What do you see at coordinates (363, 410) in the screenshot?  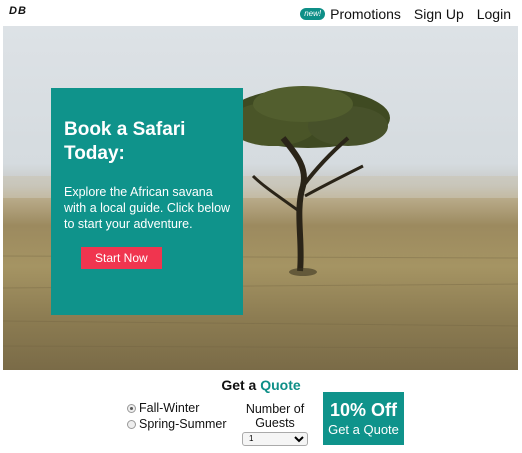 I see `offer-headline: 10% Off` at bounding box center [363, 410].